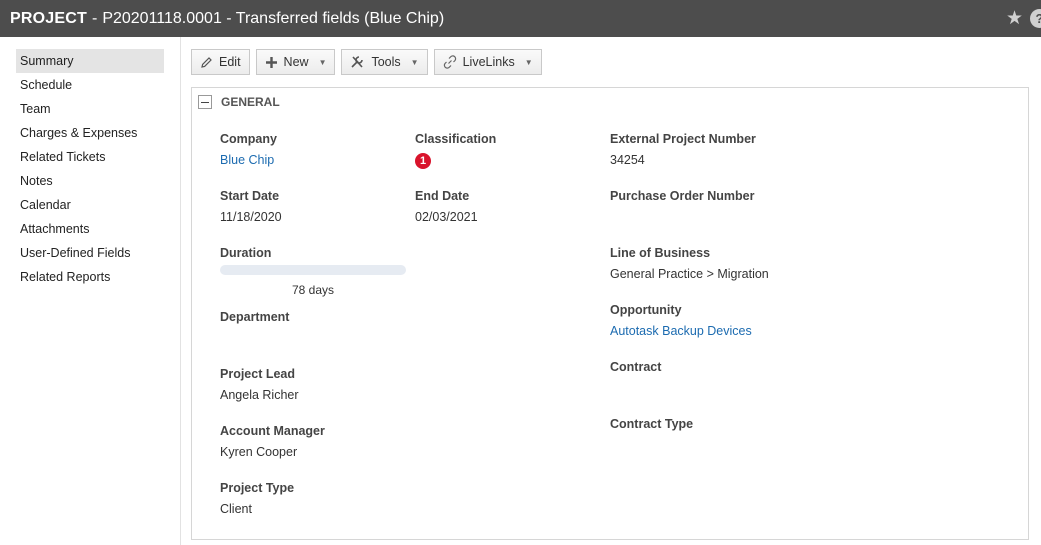  Describe the element at coordinates (313, 270) in the screenshot. I see `duration-progress-bar` at that location.